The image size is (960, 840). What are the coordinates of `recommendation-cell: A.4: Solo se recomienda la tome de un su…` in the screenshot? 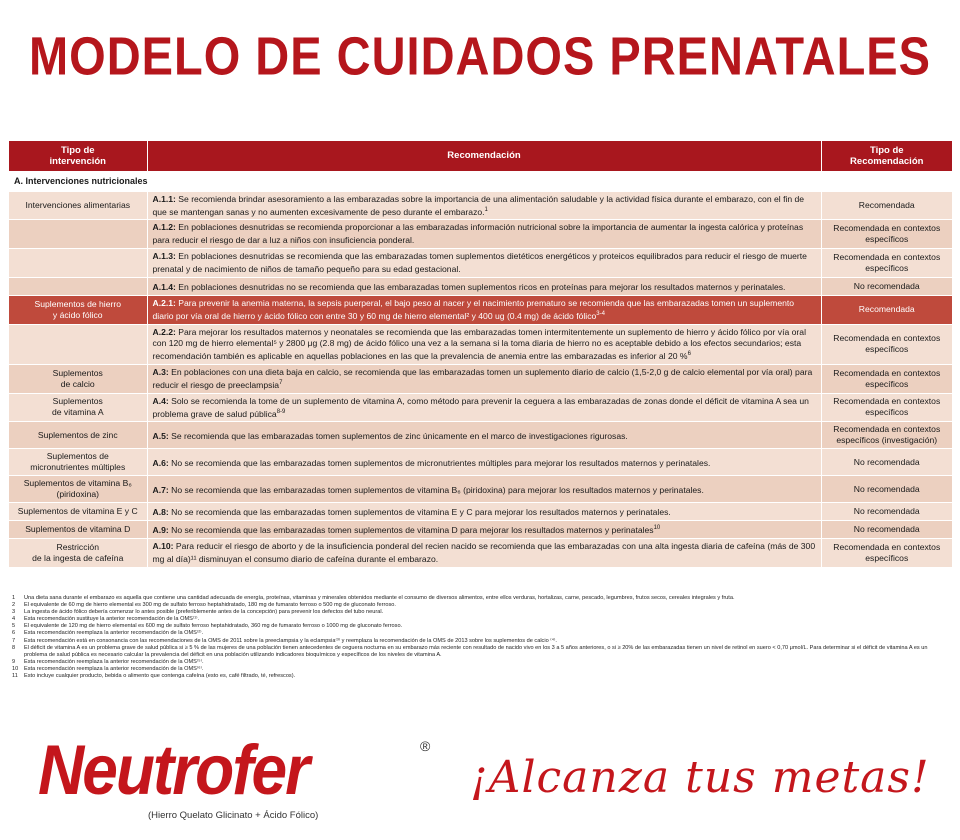 It's located at (484, 407).